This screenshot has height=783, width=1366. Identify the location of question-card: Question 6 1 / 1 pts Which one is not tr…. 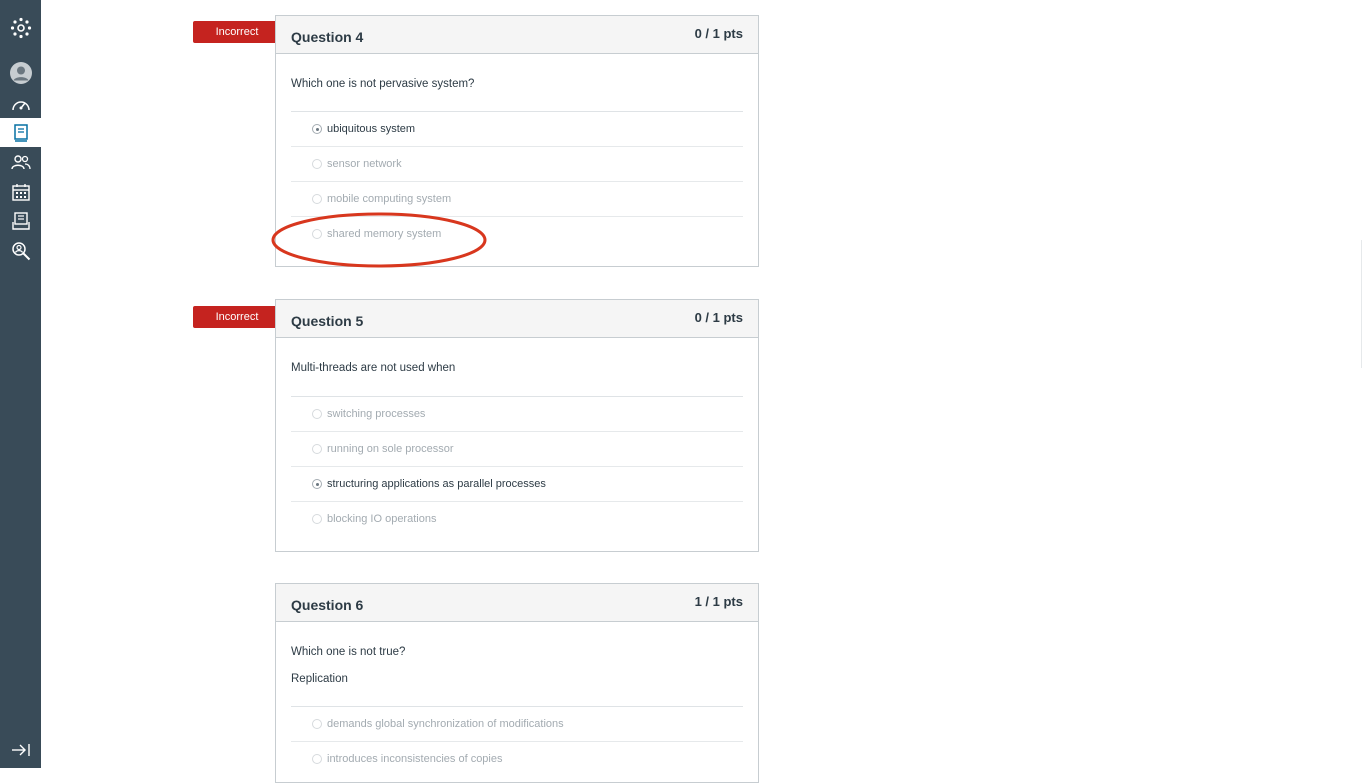
(517, 683).